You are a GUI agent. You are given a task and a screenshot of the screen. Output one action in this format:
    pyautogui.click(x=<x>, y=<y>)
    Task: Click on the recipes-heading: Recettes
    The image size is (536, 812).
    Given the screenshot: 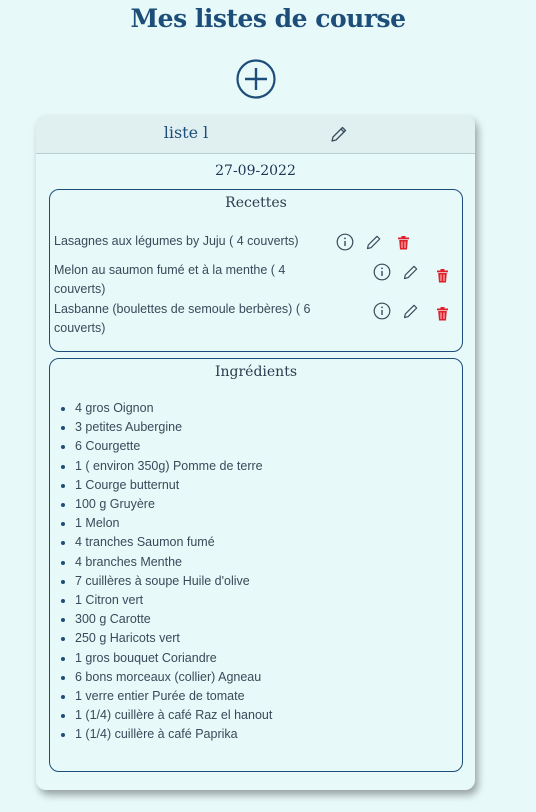 What is the action you would take?
    pyautogui.click(x=256, y=203)
    